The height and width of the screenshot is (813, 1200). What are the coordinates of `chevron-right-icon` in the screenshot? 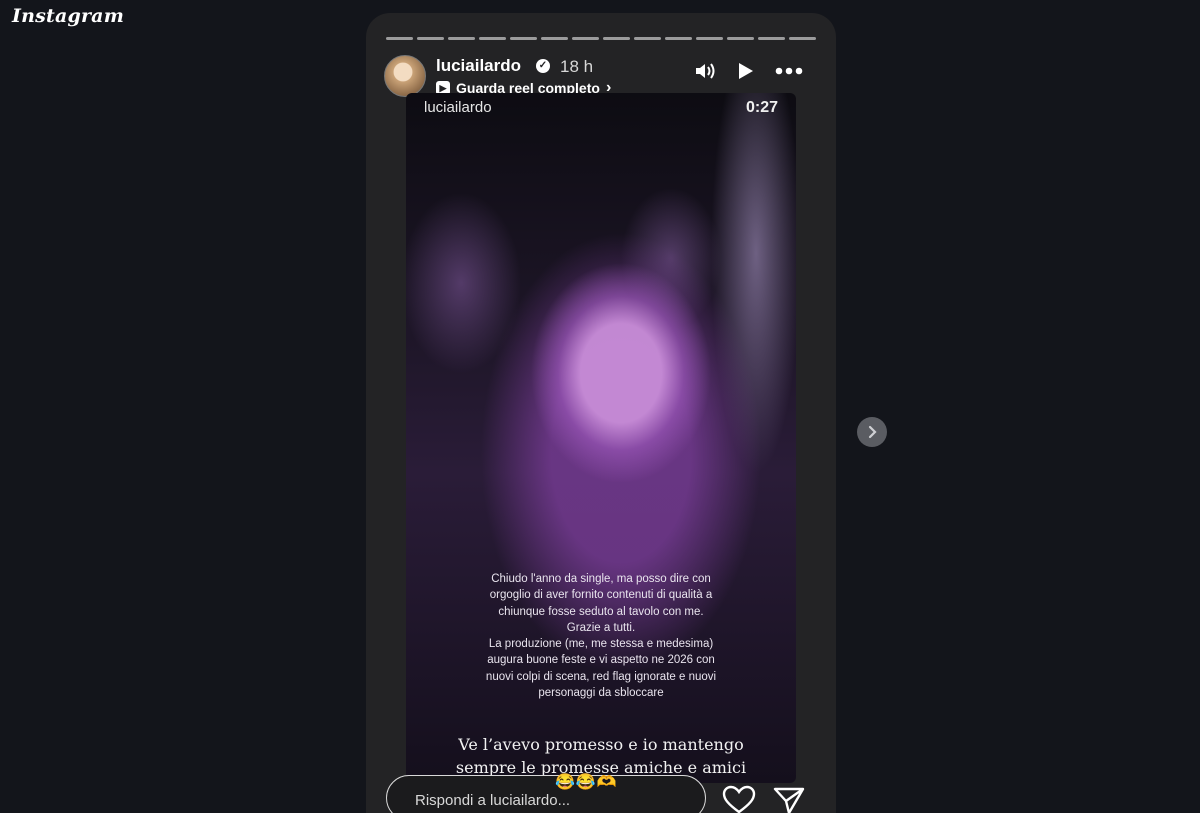 It's located at (872, 432).